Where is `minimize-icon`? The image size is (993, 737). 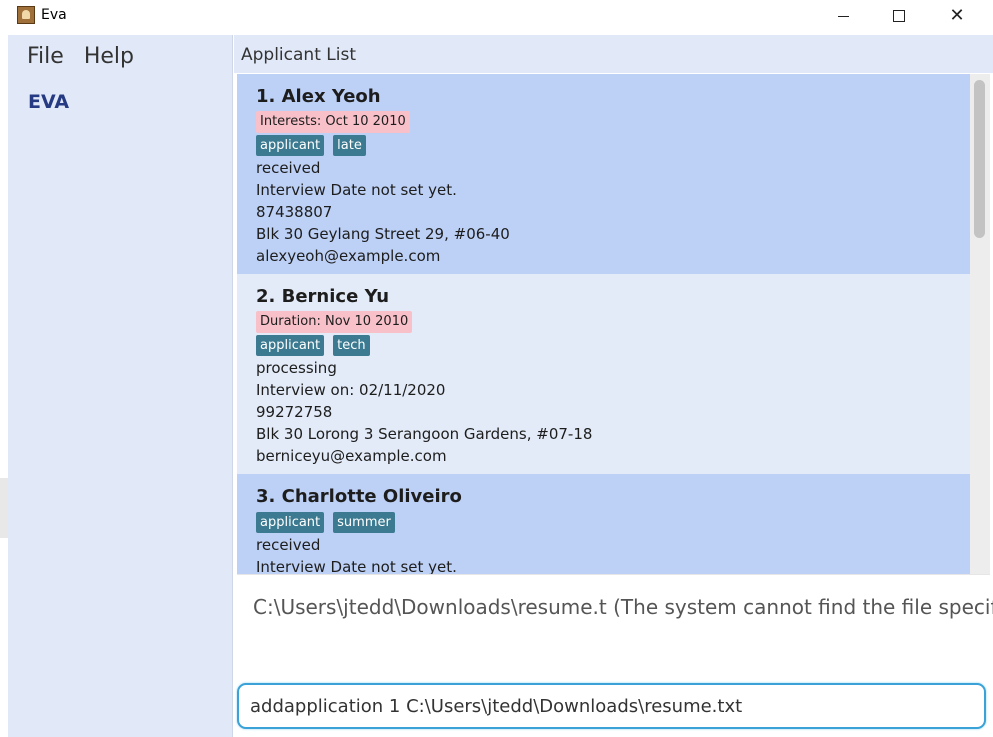 minimize-icon is located at coordinates (843, 16).